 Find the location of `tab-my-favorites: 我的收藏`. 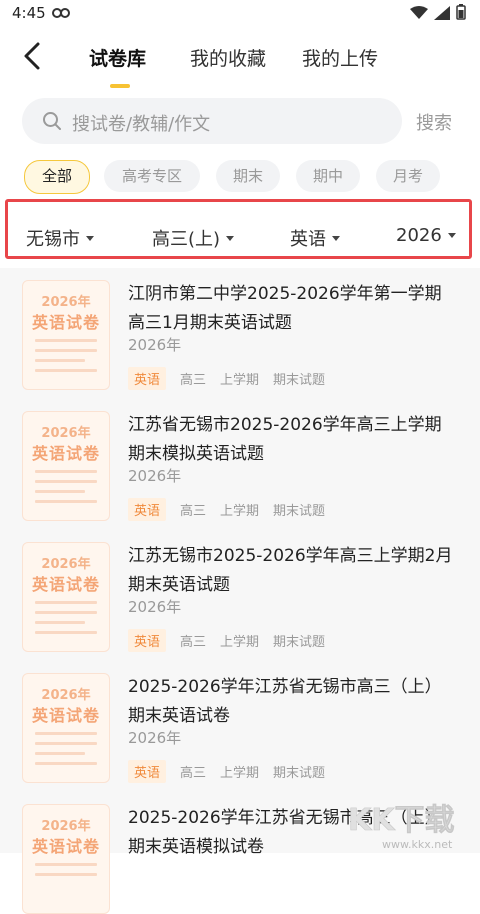

tab-my-favorites: 我的收藏 is located at coordinates (228, 57).